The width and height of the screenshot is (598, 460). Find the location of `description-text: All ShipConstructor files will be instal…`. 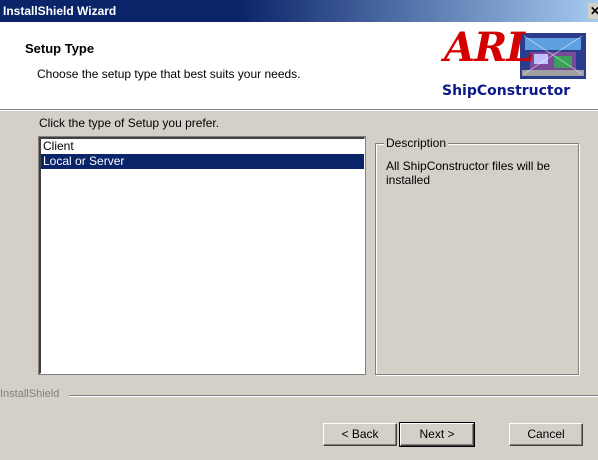

description-text: All ShipConstructor files will be instal… is located at coordinates (468, 173).